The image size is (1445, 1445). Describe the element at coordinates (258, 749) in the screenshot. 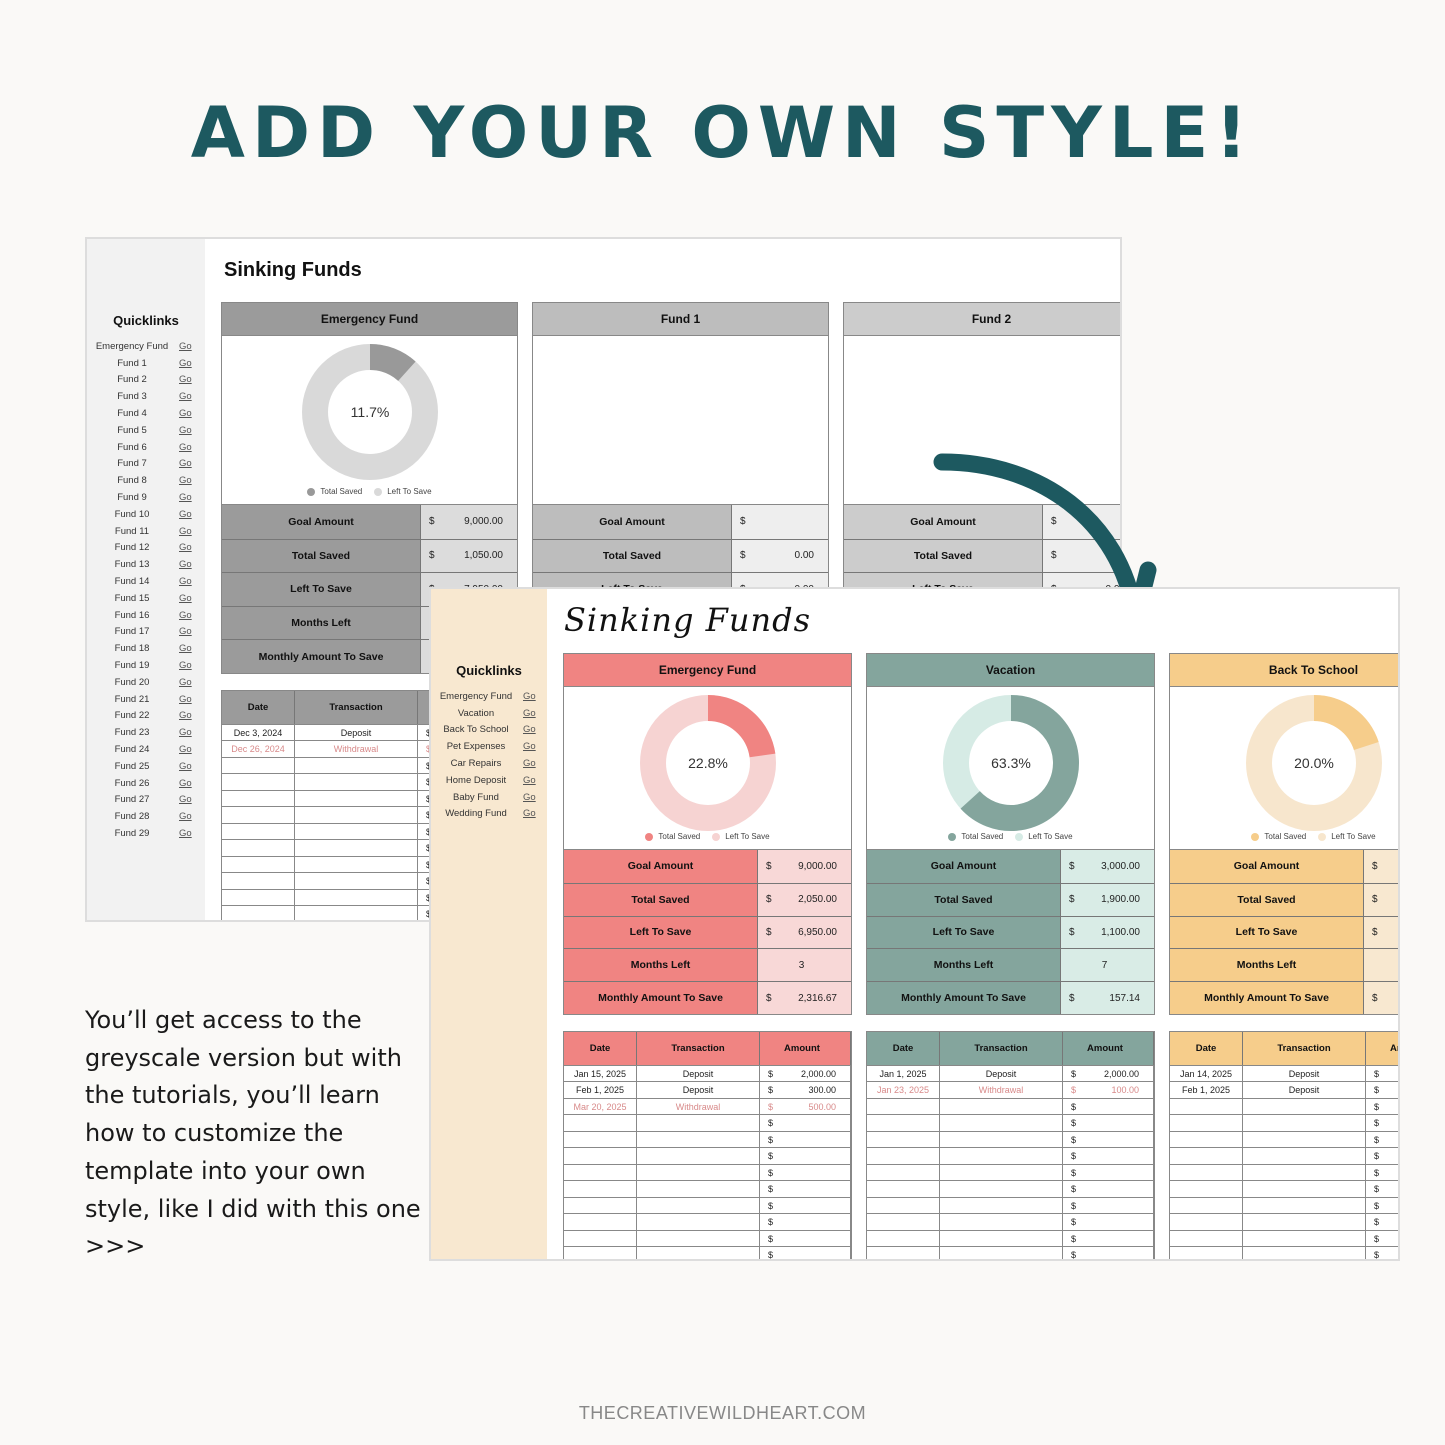

I see `transaction-date: Dec 26, 2024` at that location.